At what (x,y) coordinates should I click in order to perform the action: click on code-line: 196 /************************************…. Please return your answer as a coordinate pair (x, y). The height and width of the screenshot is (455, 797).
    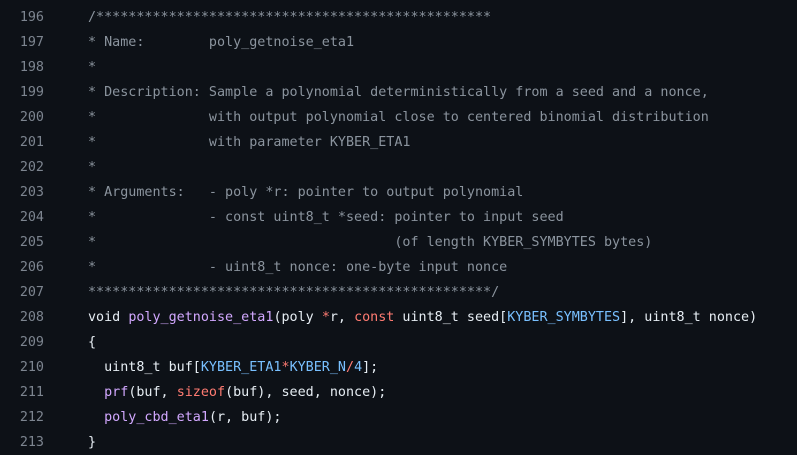
    Looking at the image, I should click on (398, 17).